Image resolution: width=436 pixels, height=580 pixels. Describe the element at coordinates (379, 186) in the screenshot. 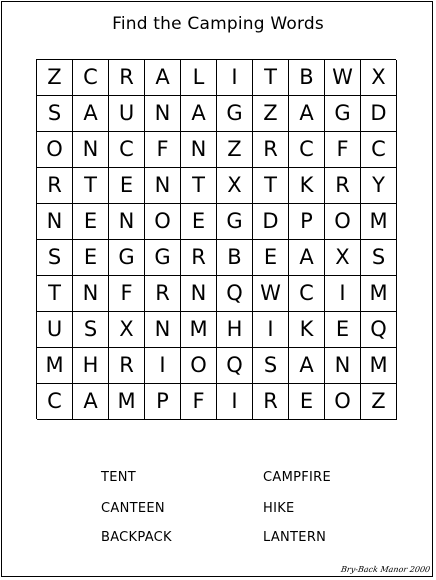

I see `grid-cell: Y` at that location.